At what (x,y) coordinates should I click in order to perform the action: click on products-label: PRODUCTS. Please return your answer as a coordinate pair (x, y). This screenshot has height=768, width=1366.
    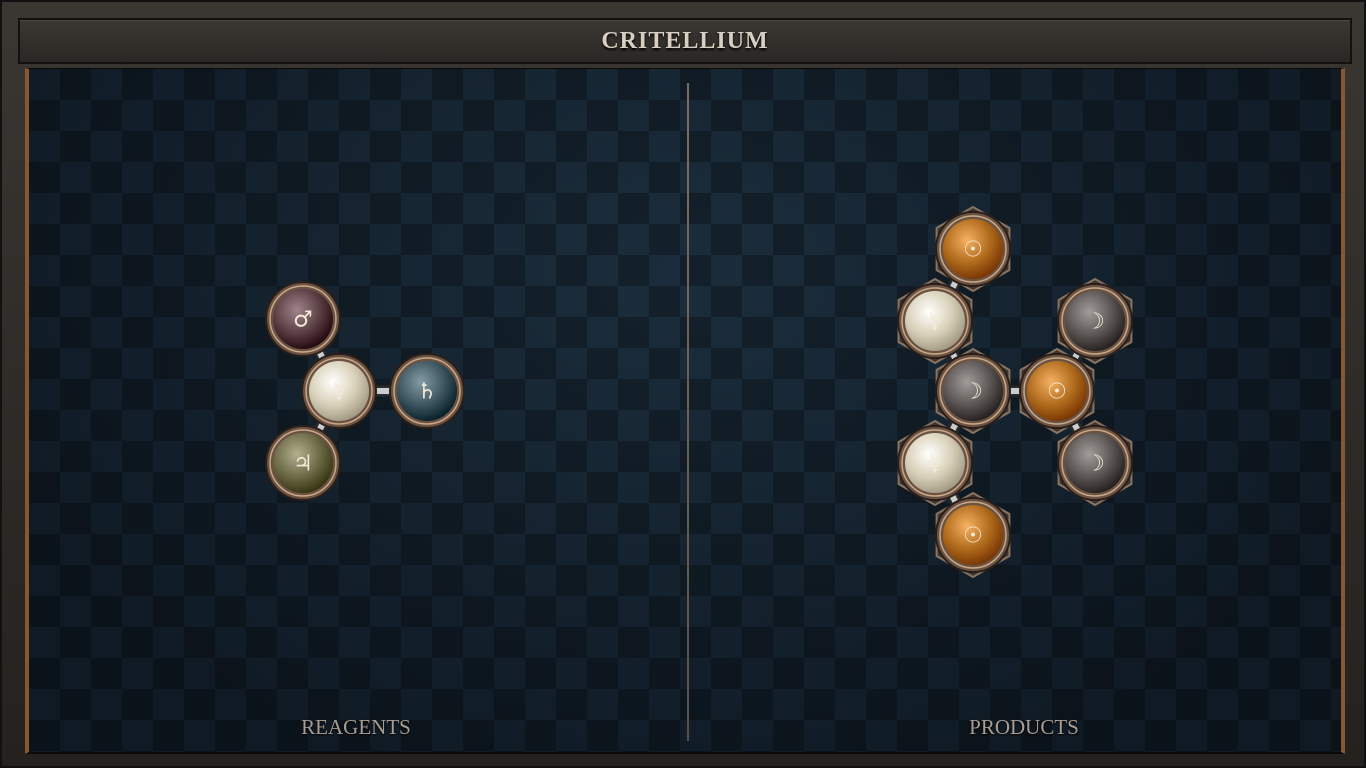
    Looking at the image, I should click on (1024, 727).